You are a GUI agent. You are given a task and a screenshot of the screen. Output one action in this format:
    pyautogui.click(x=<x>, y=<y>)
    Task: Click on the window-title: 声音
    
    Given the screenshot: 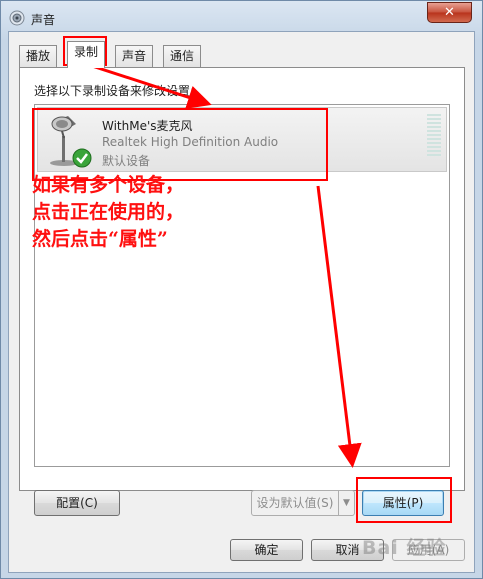 What is the action you would take?
    pyautogui.click(x=43, y=20)
    